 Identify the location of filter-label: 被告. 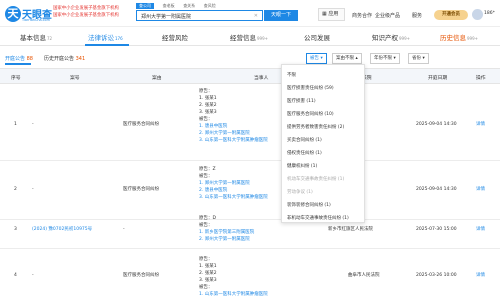
(314, 58).